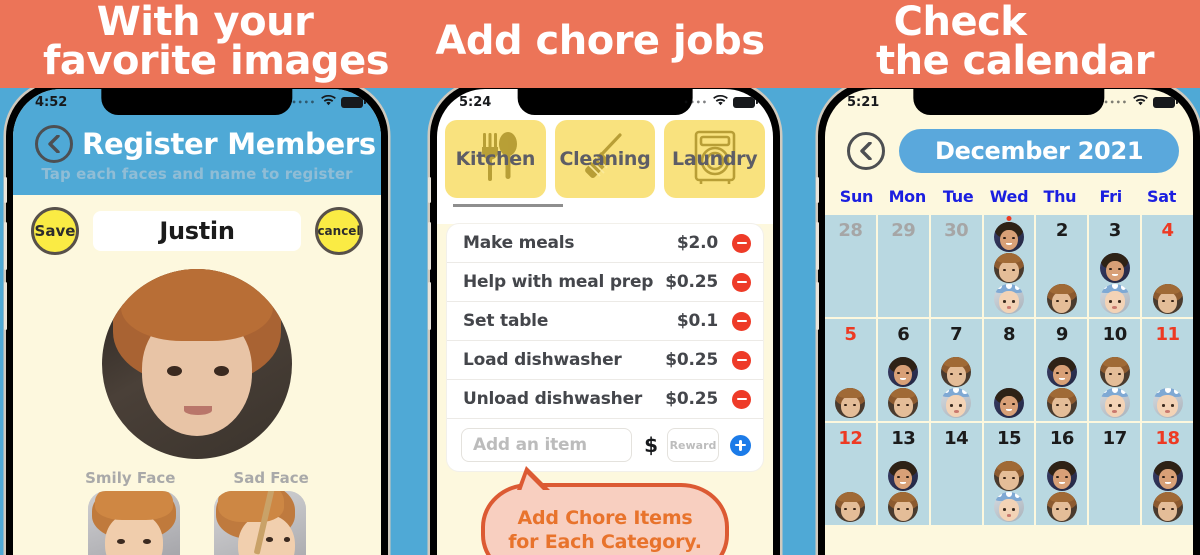 This screenshot has width=1200, height=555. I want to click on calendar-day-cell: 15, so click(1009, 474).